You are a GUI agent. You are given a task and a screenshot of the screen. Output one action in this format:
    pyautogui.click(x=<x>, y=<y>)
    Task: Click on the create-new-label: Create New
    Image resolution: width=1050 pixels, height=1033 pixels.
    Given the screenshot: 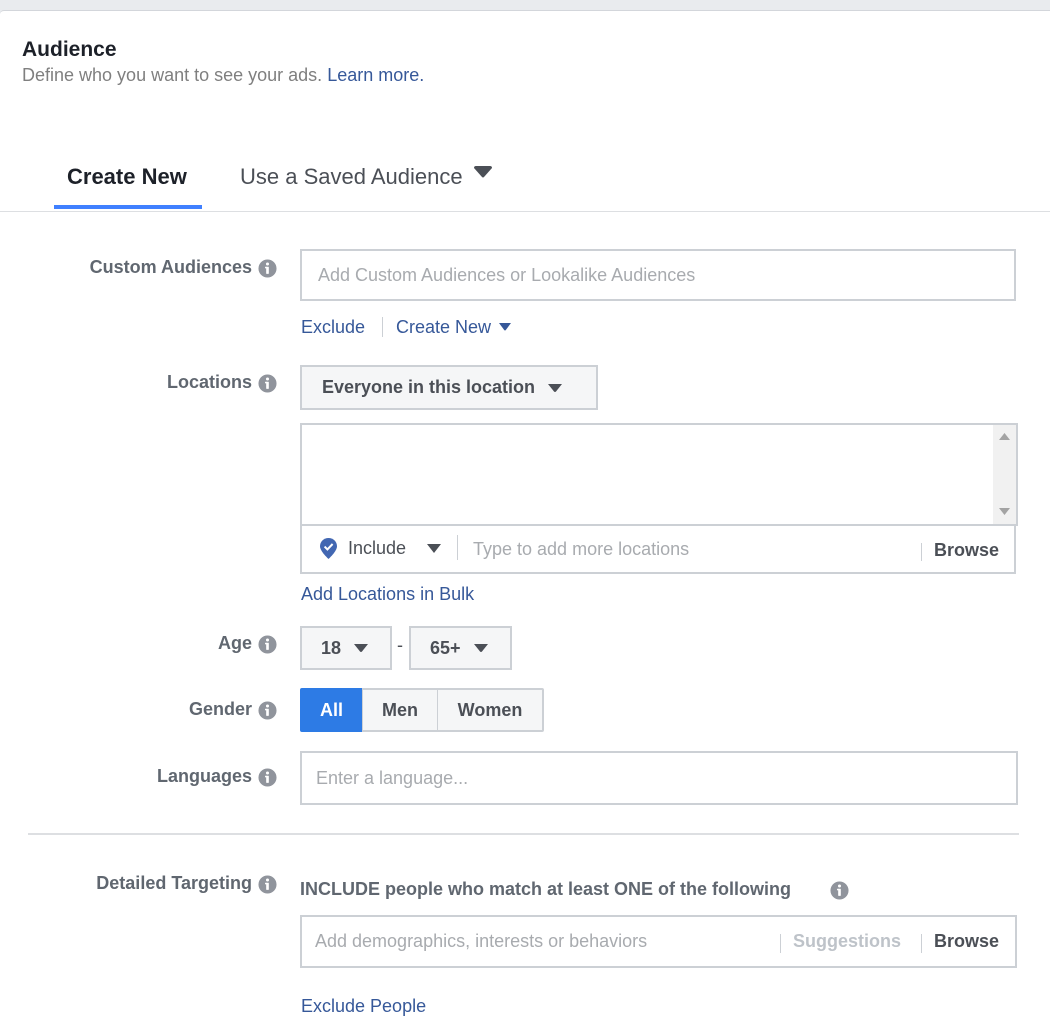 What is the action you would take?
    pyautogui.click(x=444, y=327)
    